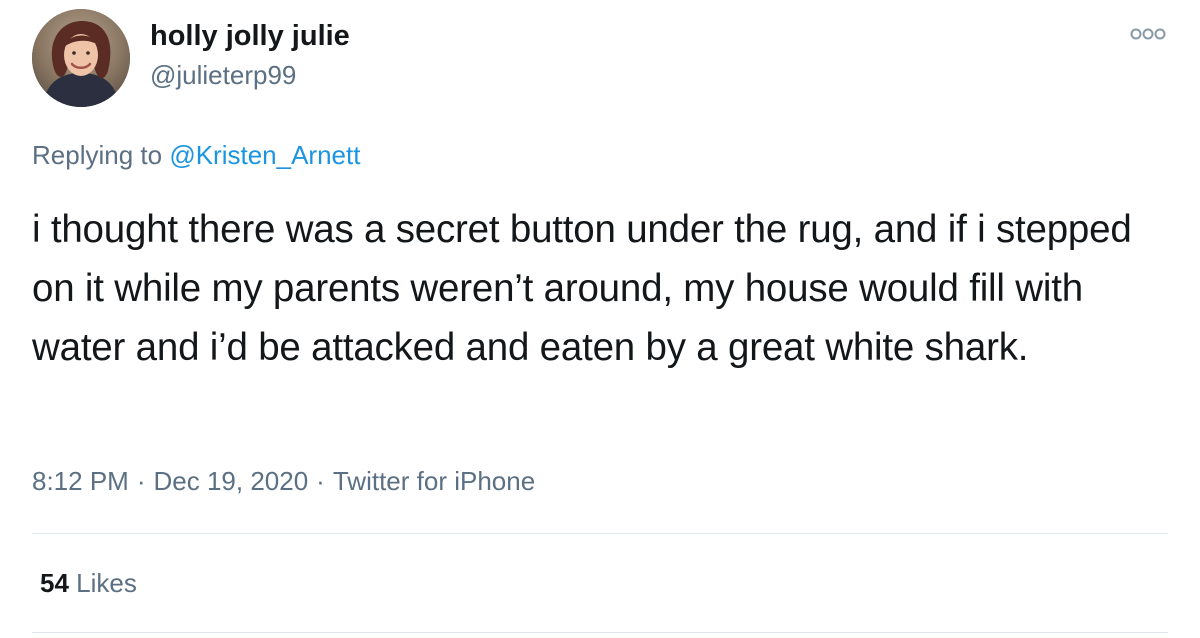  I want to click on avatar, so click(81, 58).